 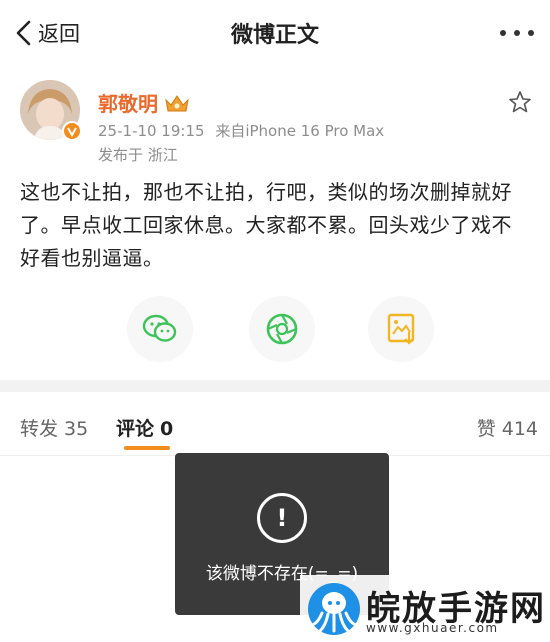 I want to click on share-moments-button, so click(x=282, y=329).